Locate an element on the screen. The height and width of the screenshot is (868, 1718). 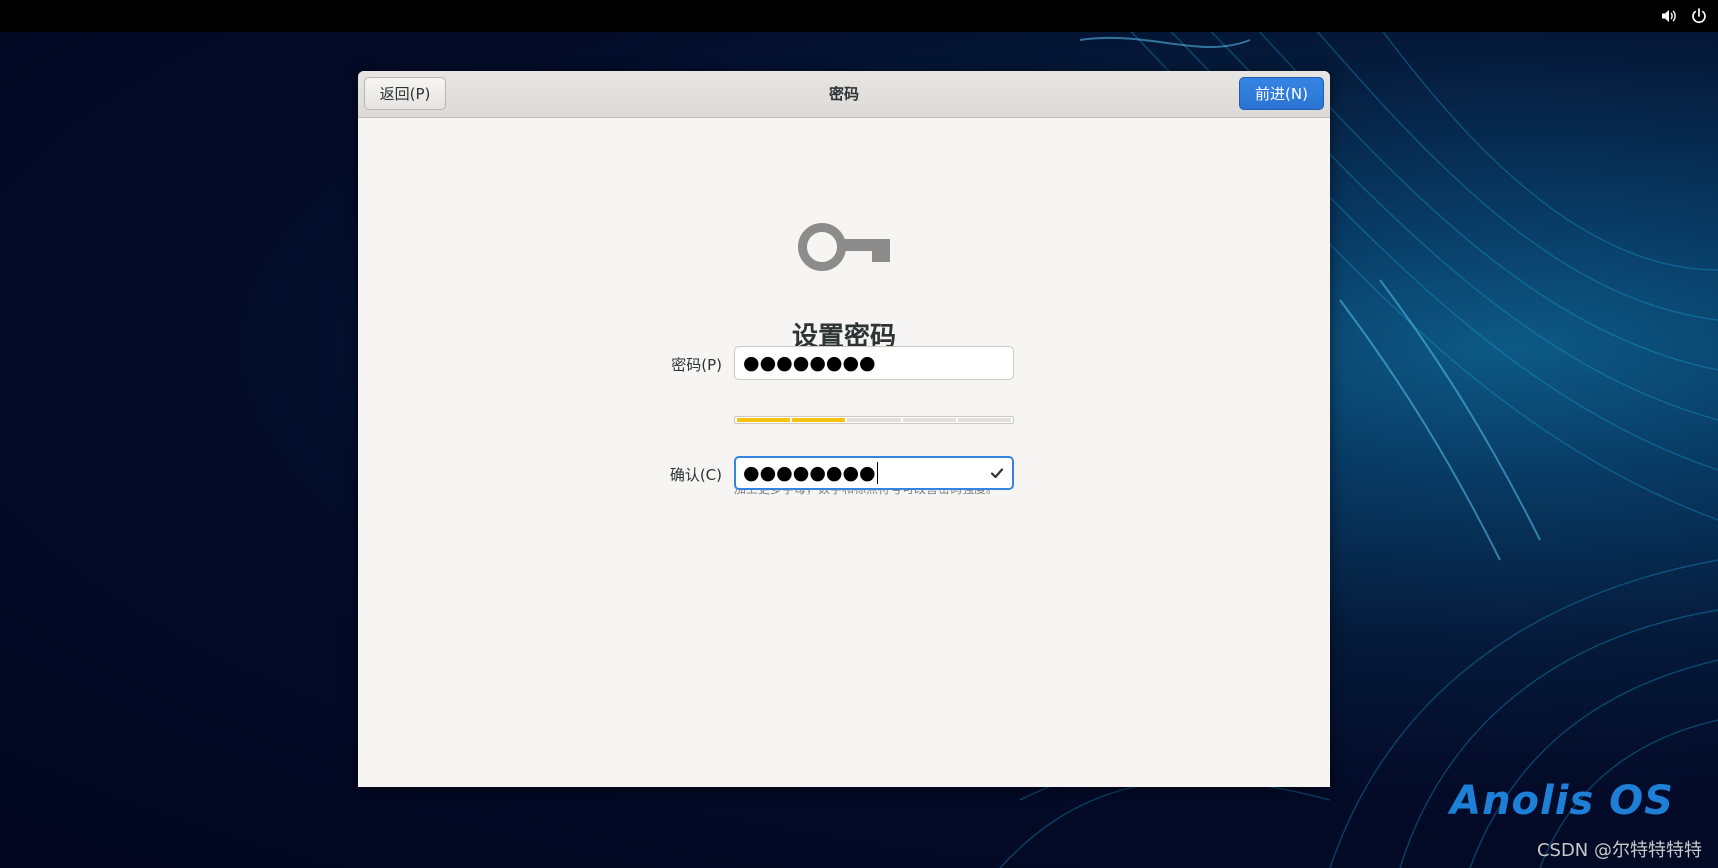
password-label: 密码(P) is located at coordinates (696, 365).